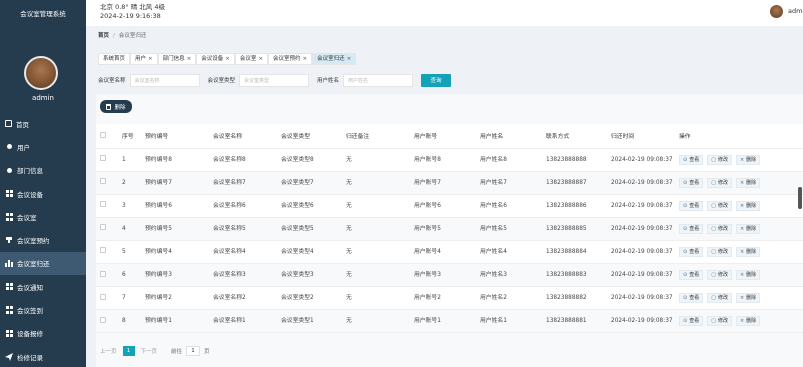 This screenshot has height=367, width=803. Describe the element at coordinates (215, 59) in the screenshot. I see `tab-equipment: 会议设备 ×` at that location.